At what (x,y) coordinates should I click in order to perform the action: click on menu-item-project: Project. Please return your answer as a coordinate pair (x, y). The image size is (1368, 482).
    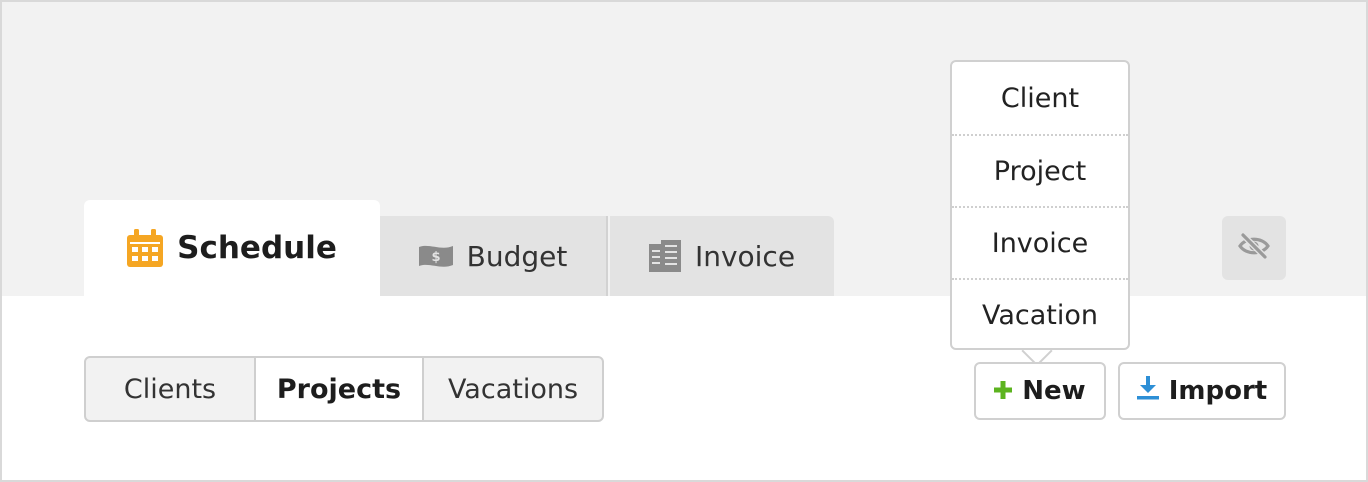
    Looking at the image, I should click on (1040, 170).